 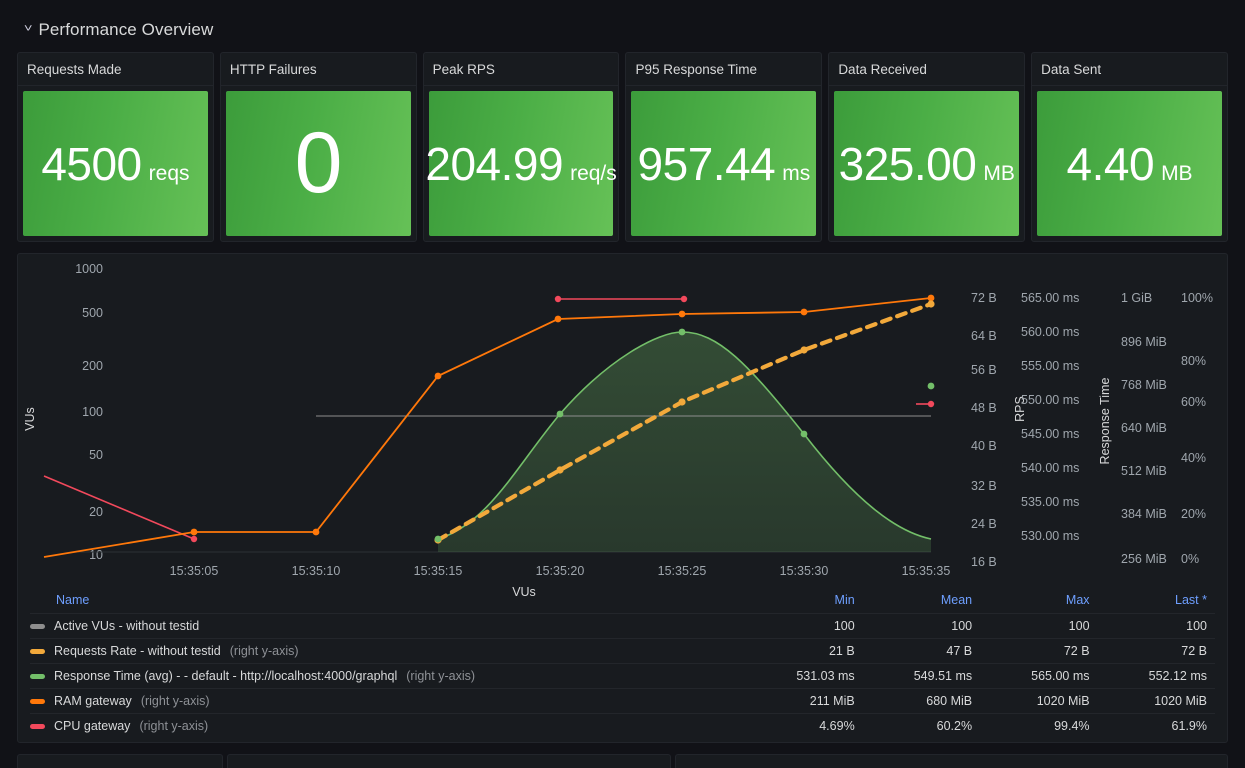 I want to click on legend-series-name-cell: CPU gateway (right y-axis), so click(x=388, y=725).